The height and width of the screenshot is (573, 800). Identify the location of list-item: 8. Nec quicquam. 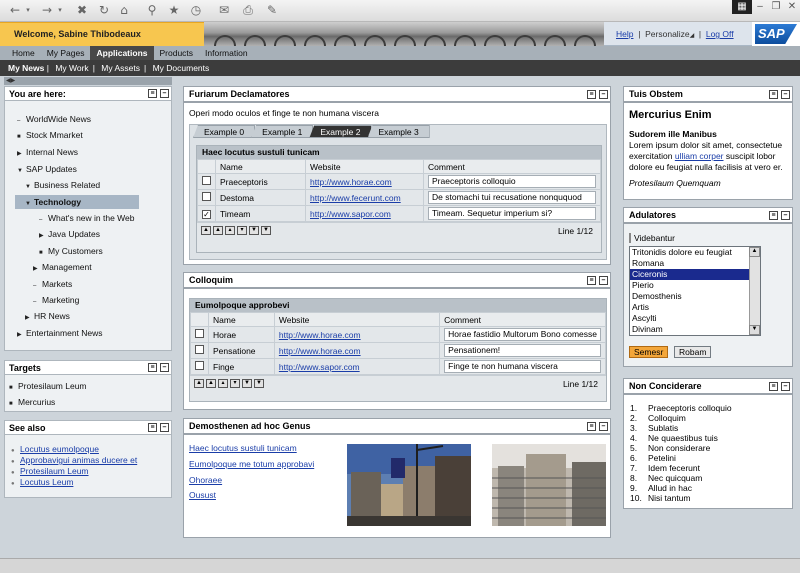
(681, 478).